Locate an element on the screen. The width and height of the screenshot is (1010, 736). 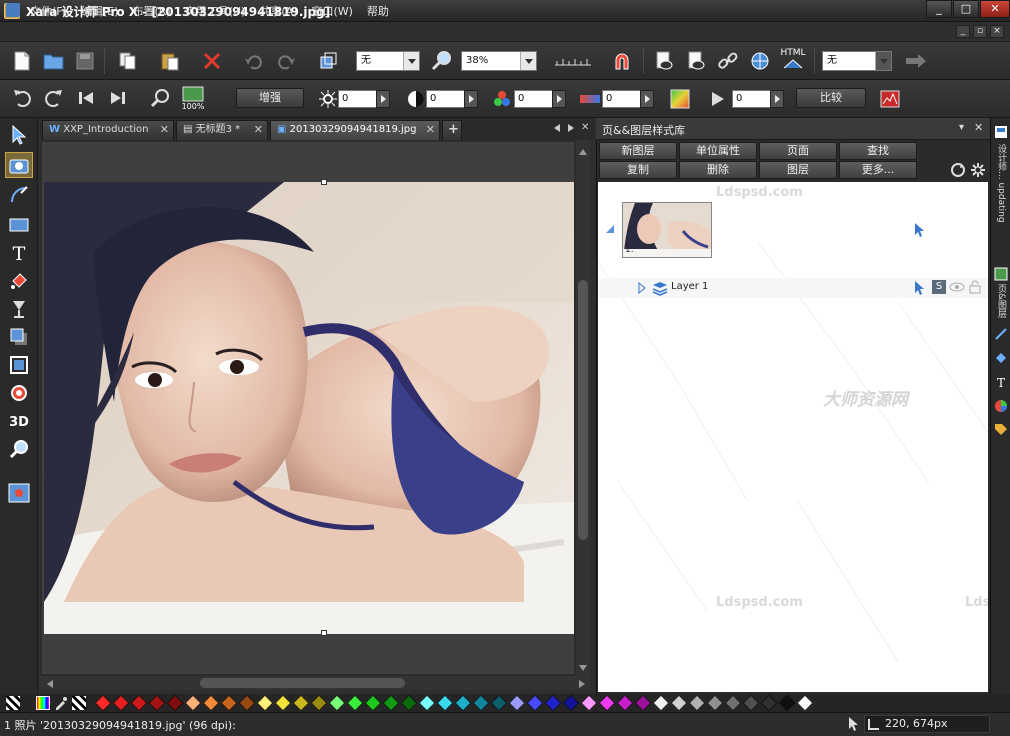
photo-zoom-icon is located at coordinates (160, 98).